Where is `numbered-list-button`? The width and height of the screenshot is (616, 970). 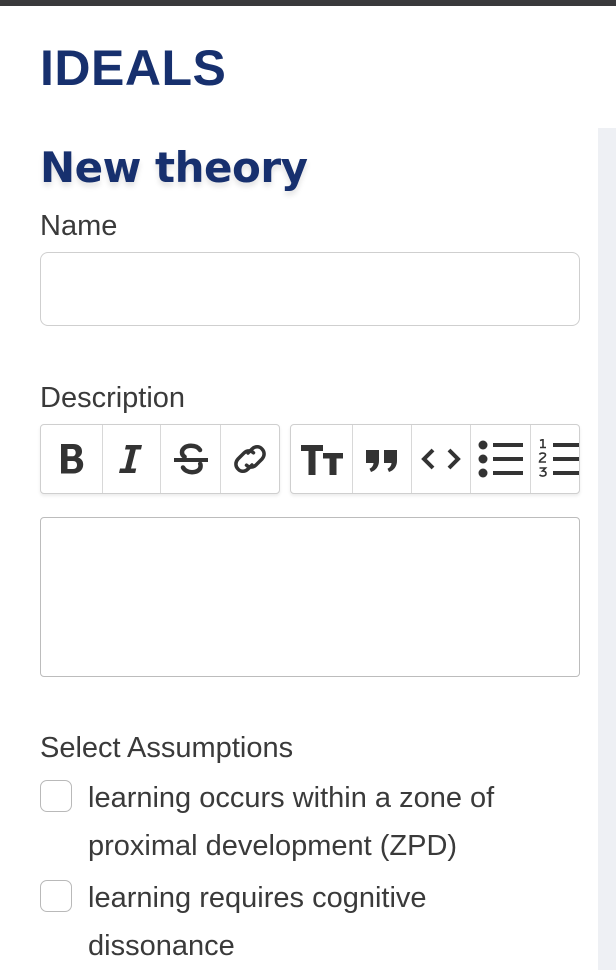
numbered-list-button is located at coordinates (555, 459).